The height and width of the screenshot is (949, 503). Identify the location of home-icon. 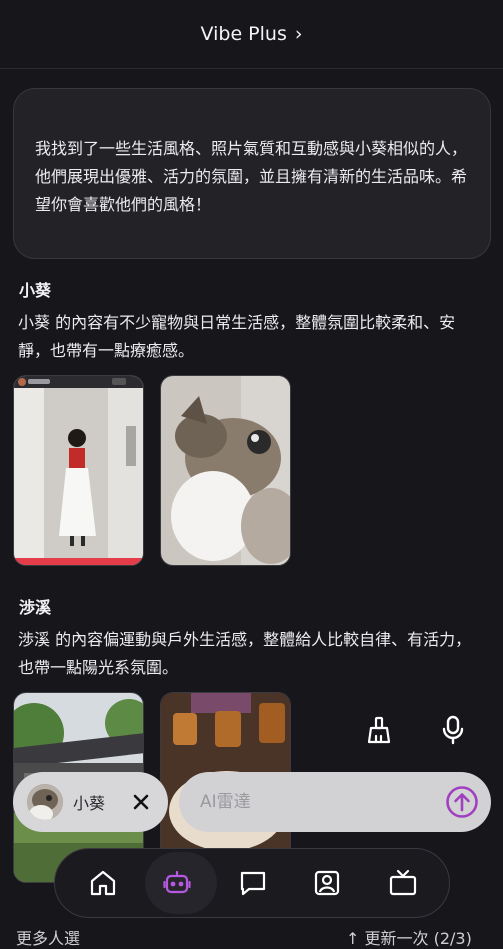
(103, 883).